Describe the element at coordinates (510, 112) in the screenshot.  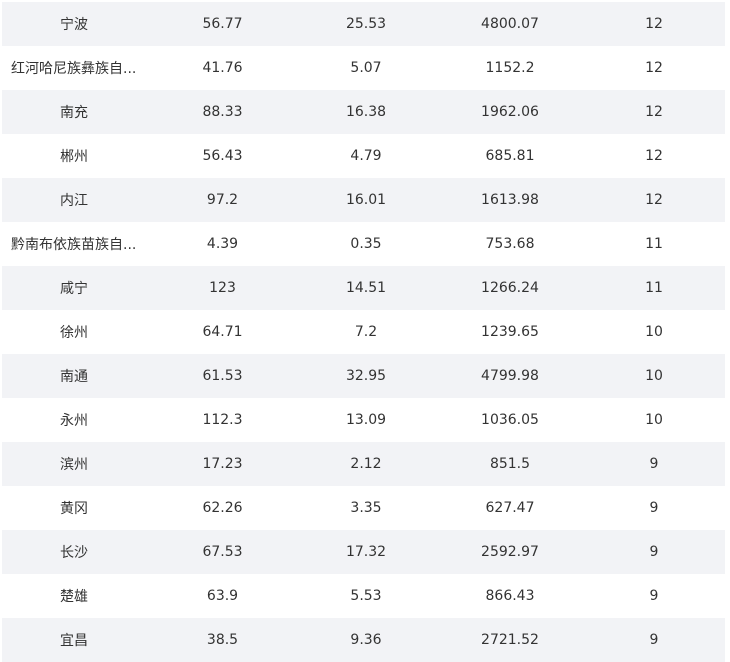
I see `value-3-cell: 1962.06` at that location.